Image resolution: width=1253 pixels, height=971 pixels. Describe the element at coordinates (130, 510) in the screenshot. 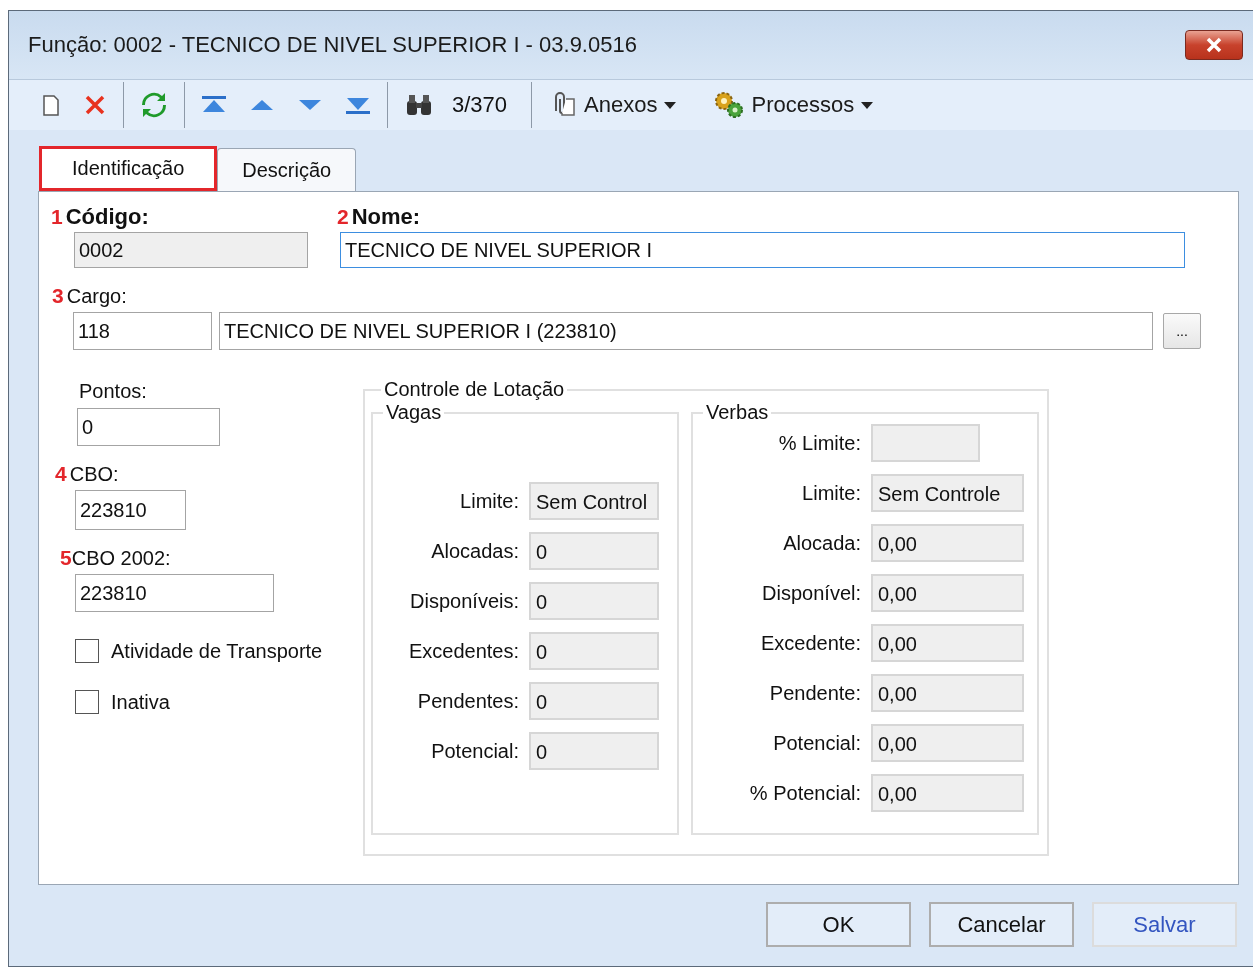

I see `cbo-field: 223810` at that location.